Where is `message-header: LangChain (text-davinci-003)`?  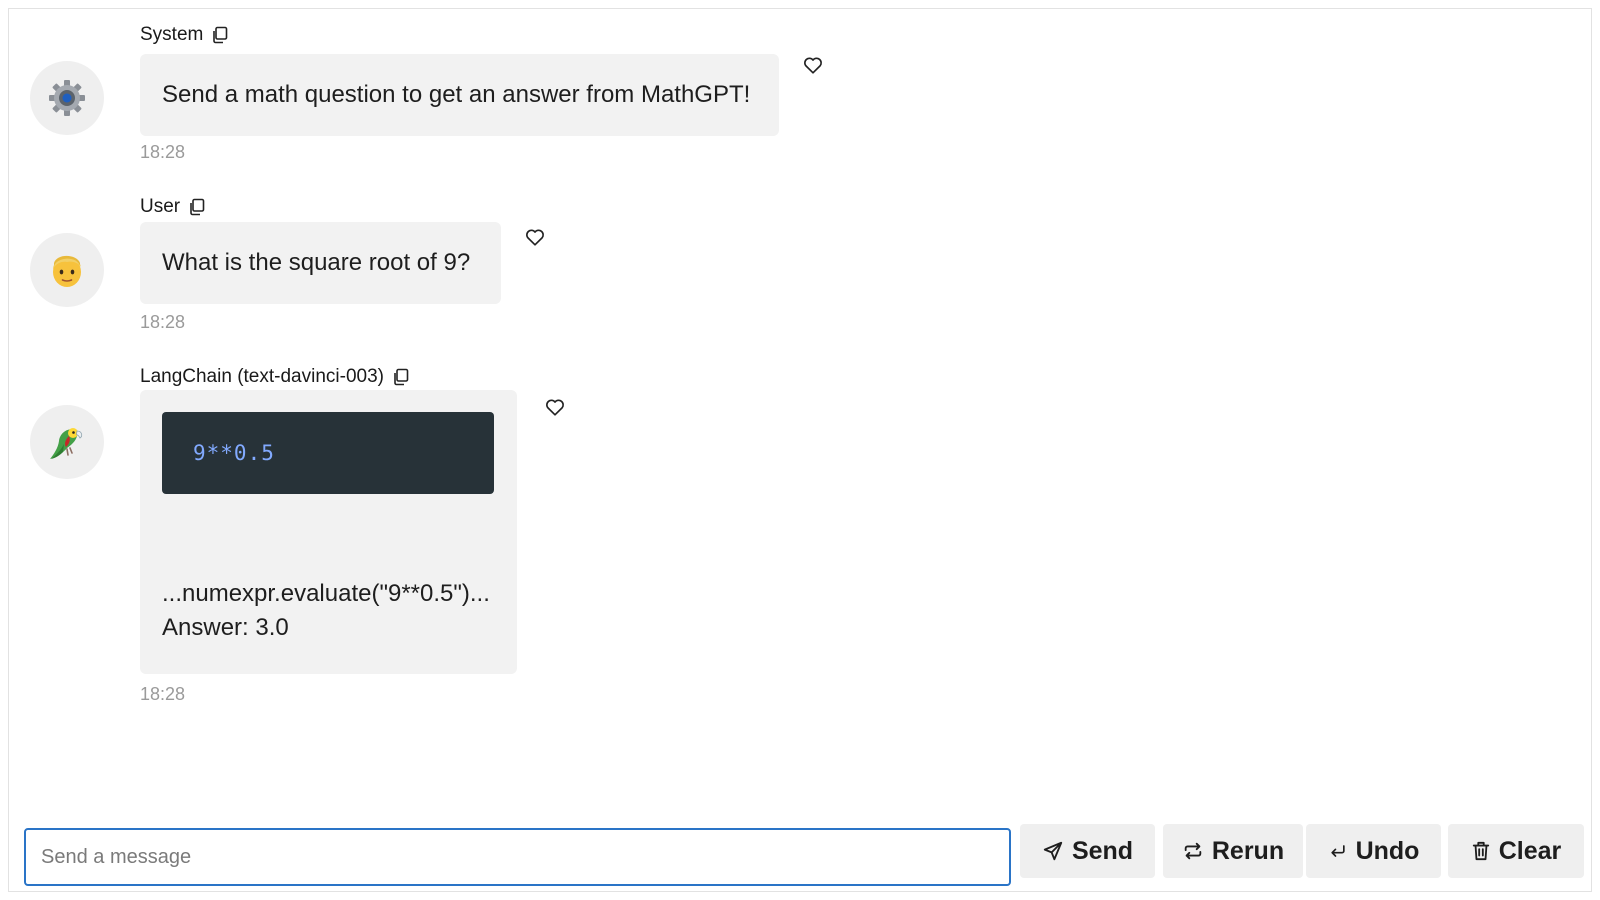
message-header: LangChain (text-davinci-003) is located at coordinates (275, 377).